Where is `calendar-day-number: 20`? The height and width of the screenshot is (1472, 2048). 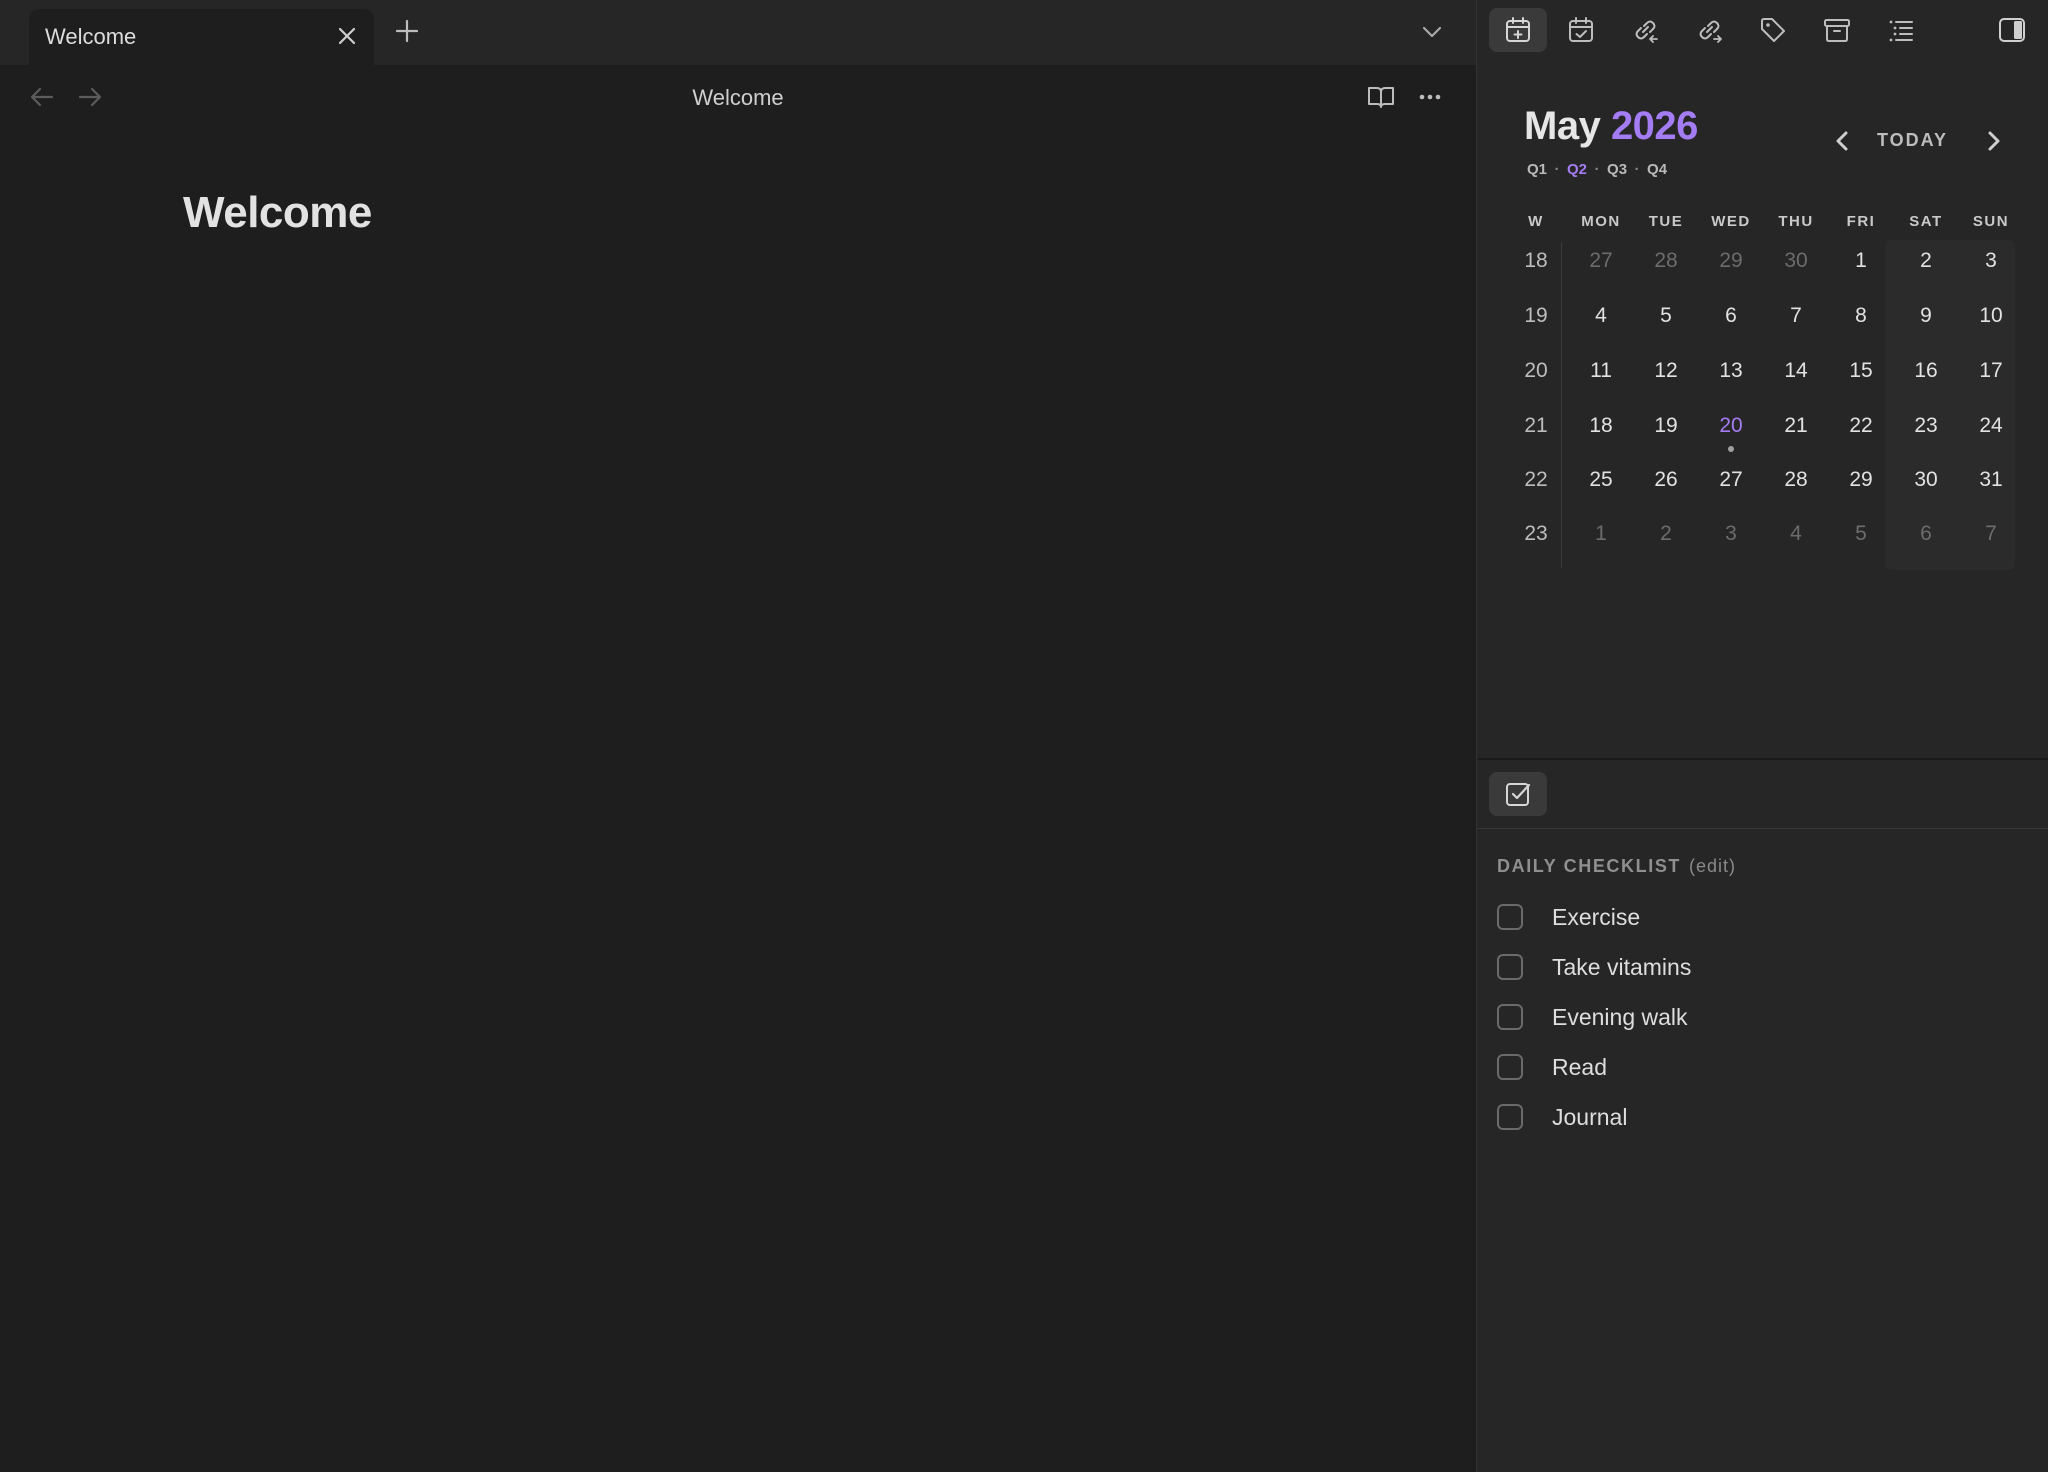 calendar-day-number: 20 is located at coordinates (1731, 425).